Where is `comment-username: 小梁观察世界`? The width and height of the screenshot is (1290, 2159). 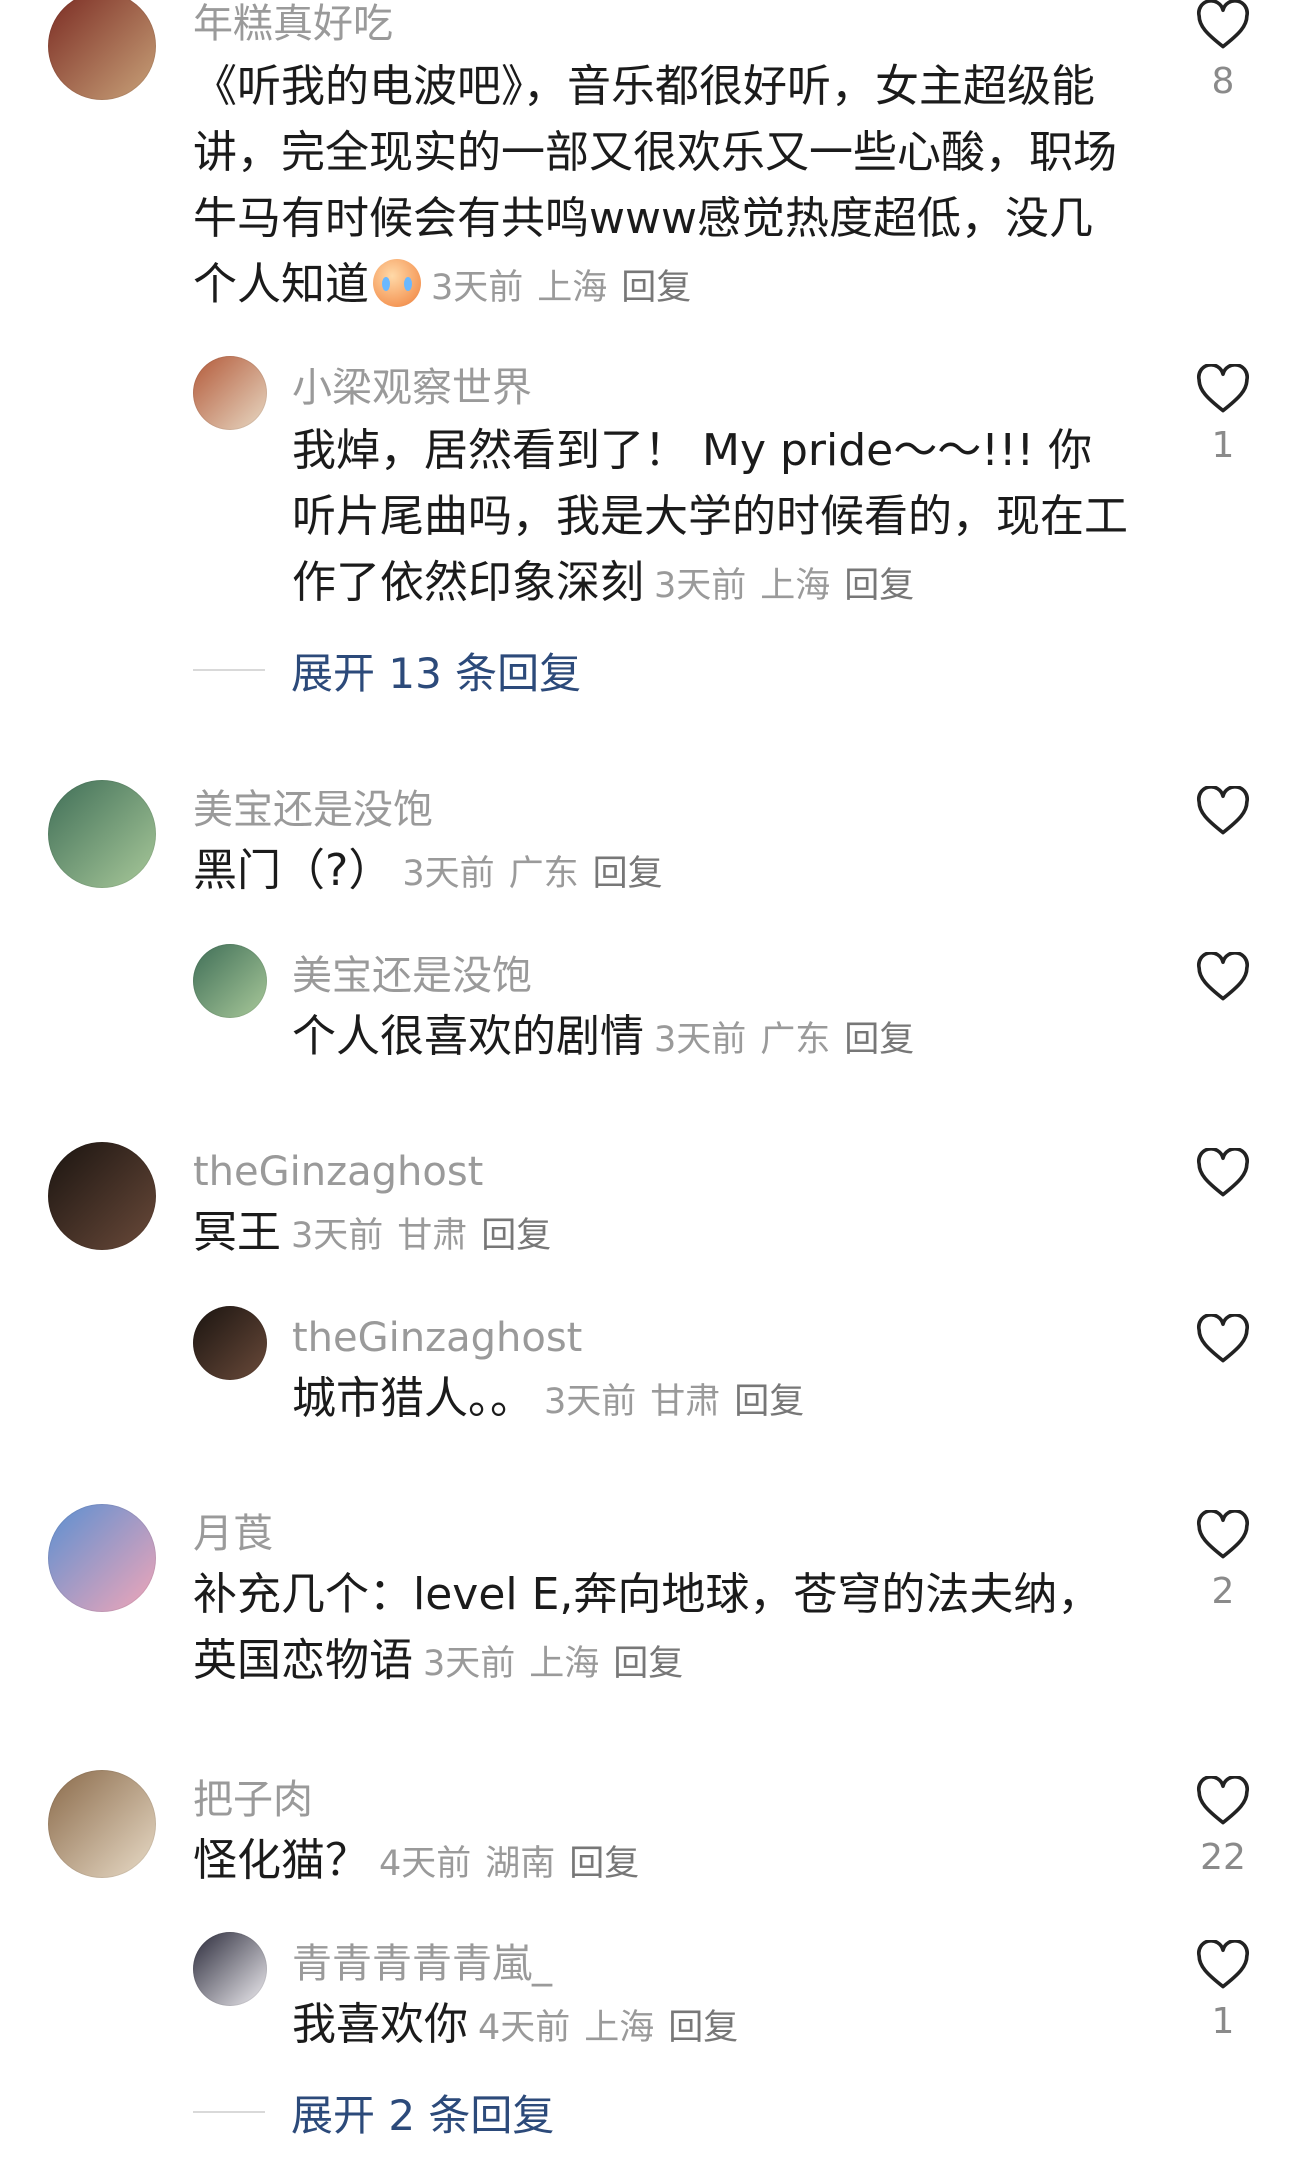 comment-username: 小梁观察世界 is located at coordinates (412, 388).